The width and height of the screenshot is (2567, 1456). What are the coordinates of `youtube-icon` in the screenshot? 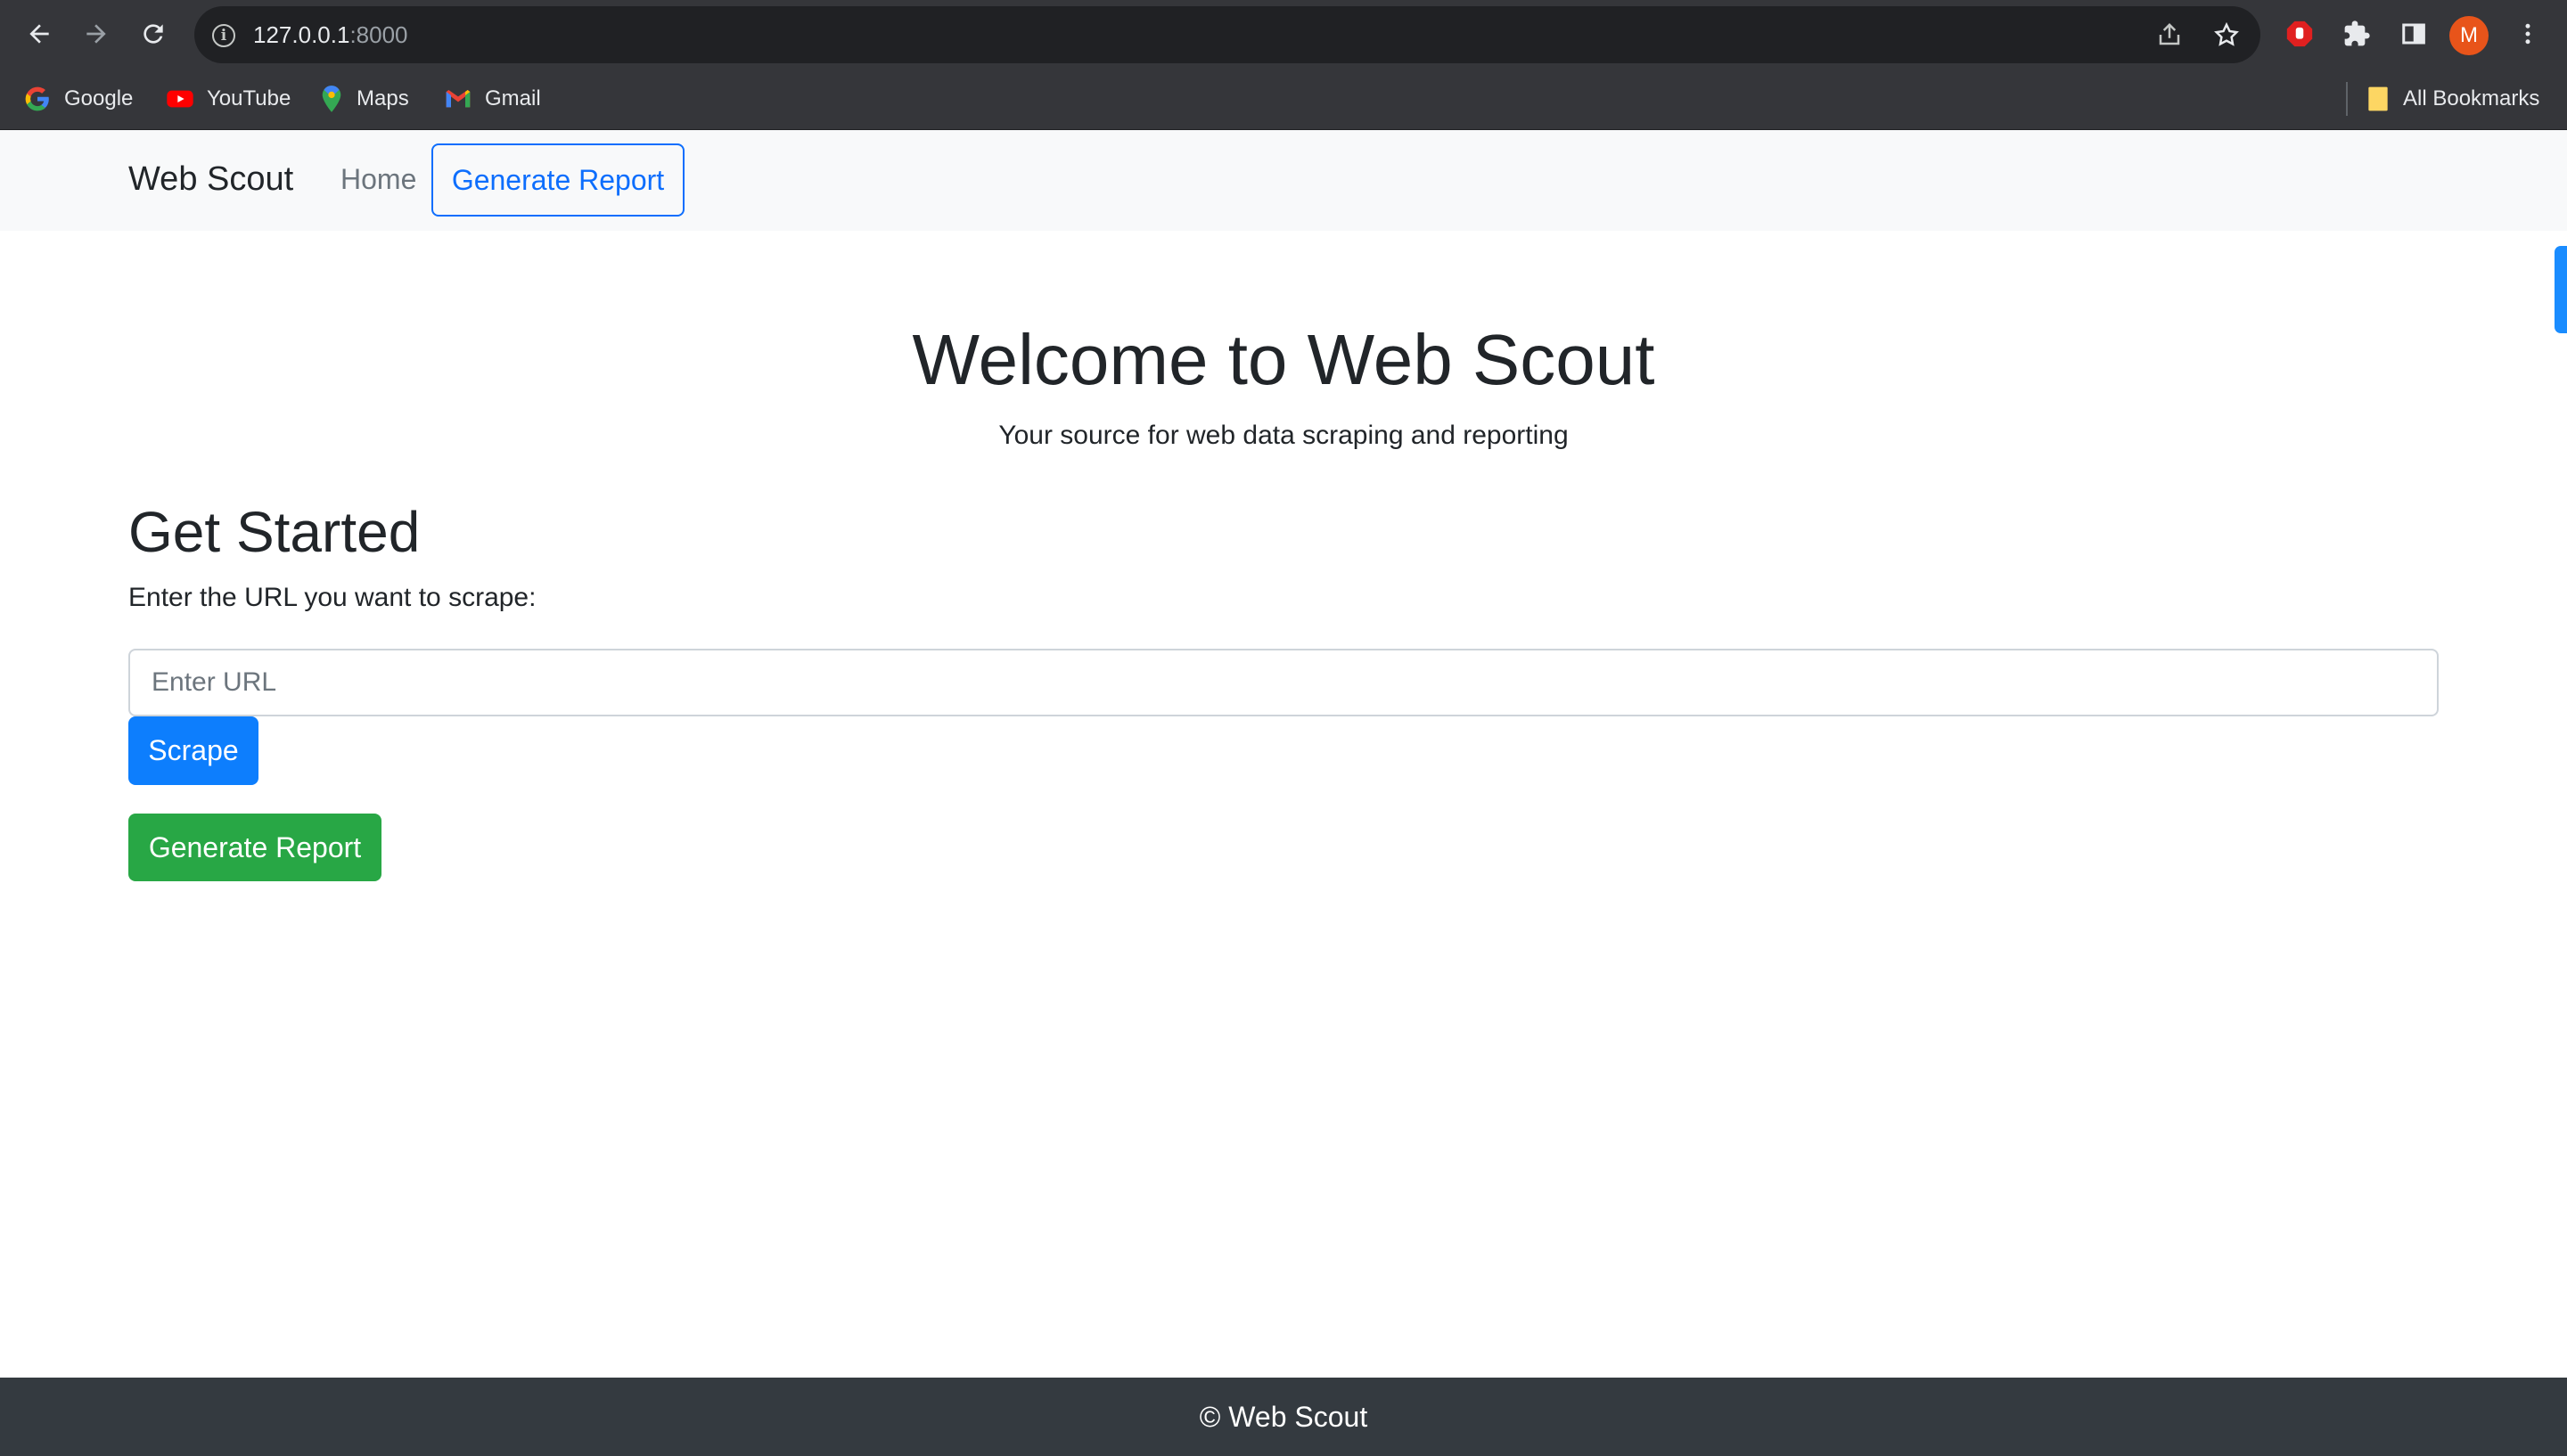 It's located at (180, 99).